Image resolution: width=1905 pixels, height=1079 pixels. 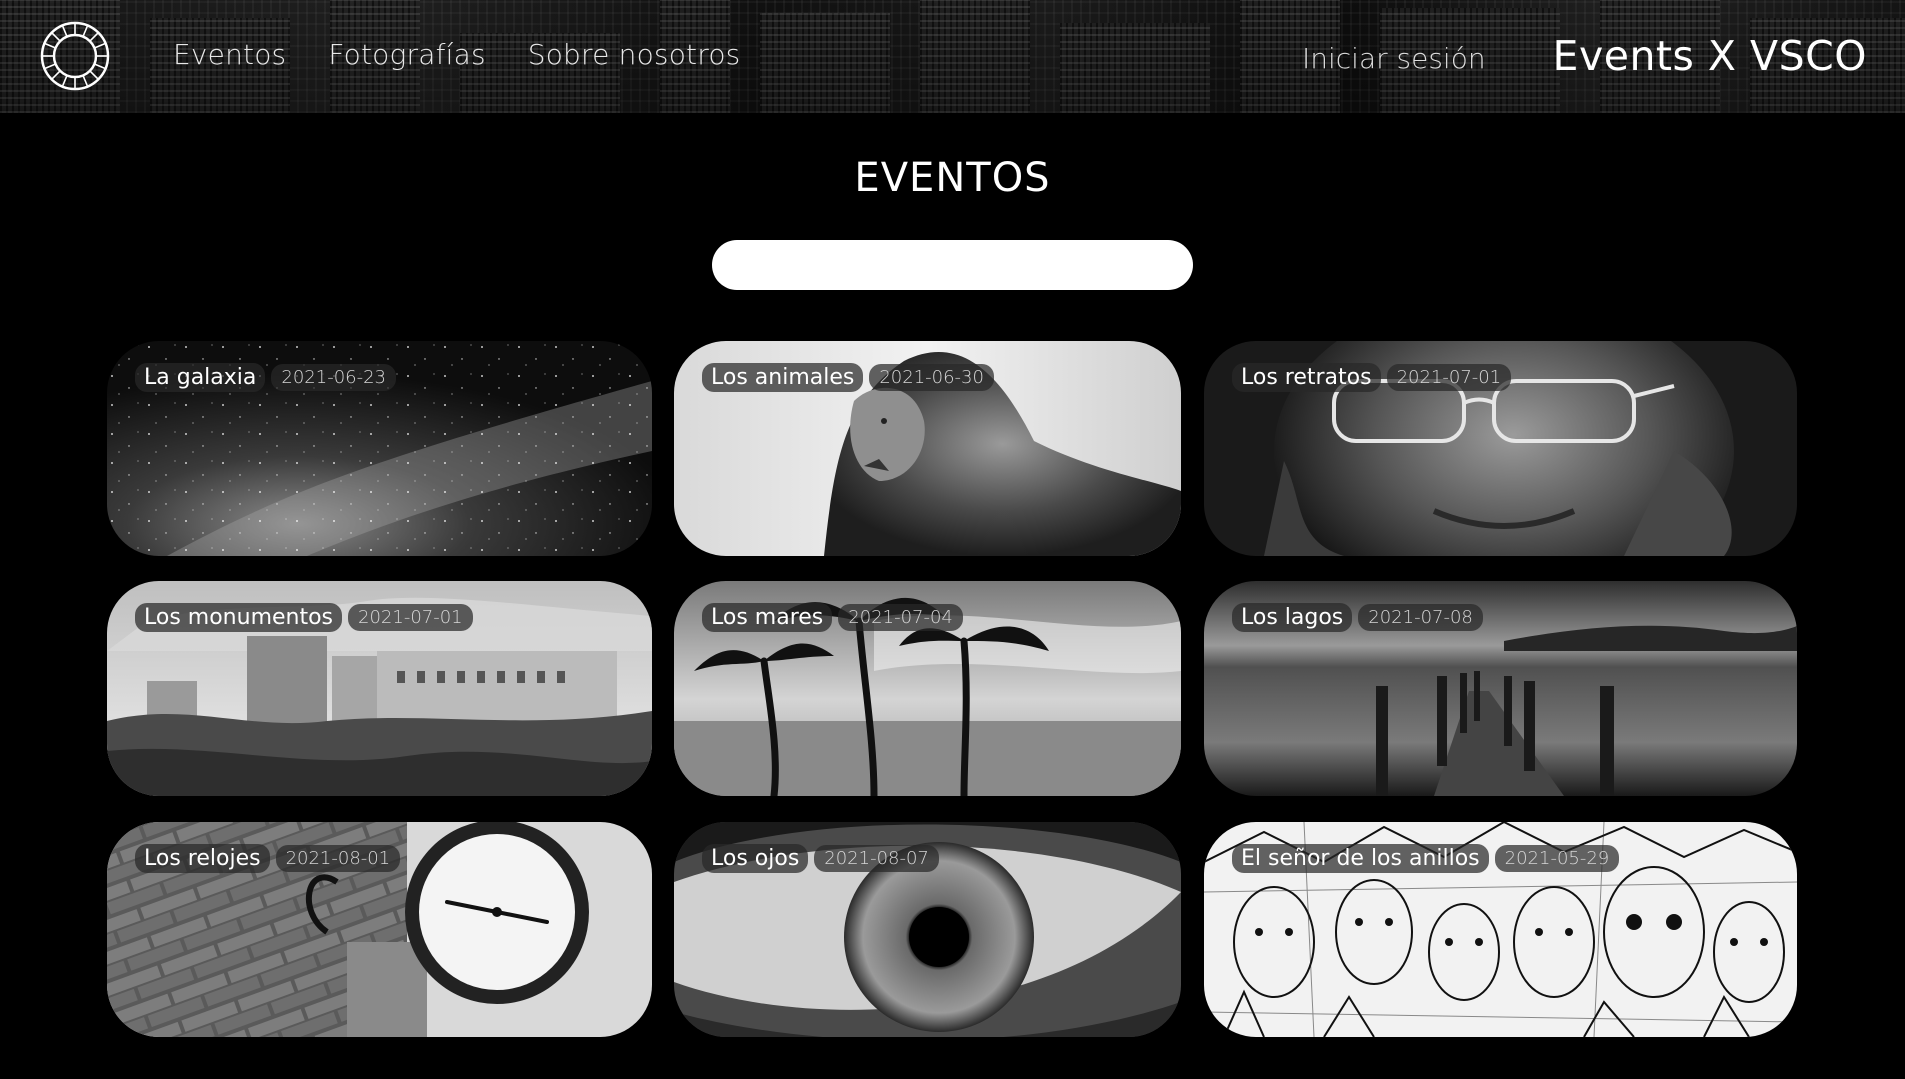 What do you see at coordinates (1306, 377) in the screenshot?
I see `event-name: Los retratos` at bounding box center [1306, 377].